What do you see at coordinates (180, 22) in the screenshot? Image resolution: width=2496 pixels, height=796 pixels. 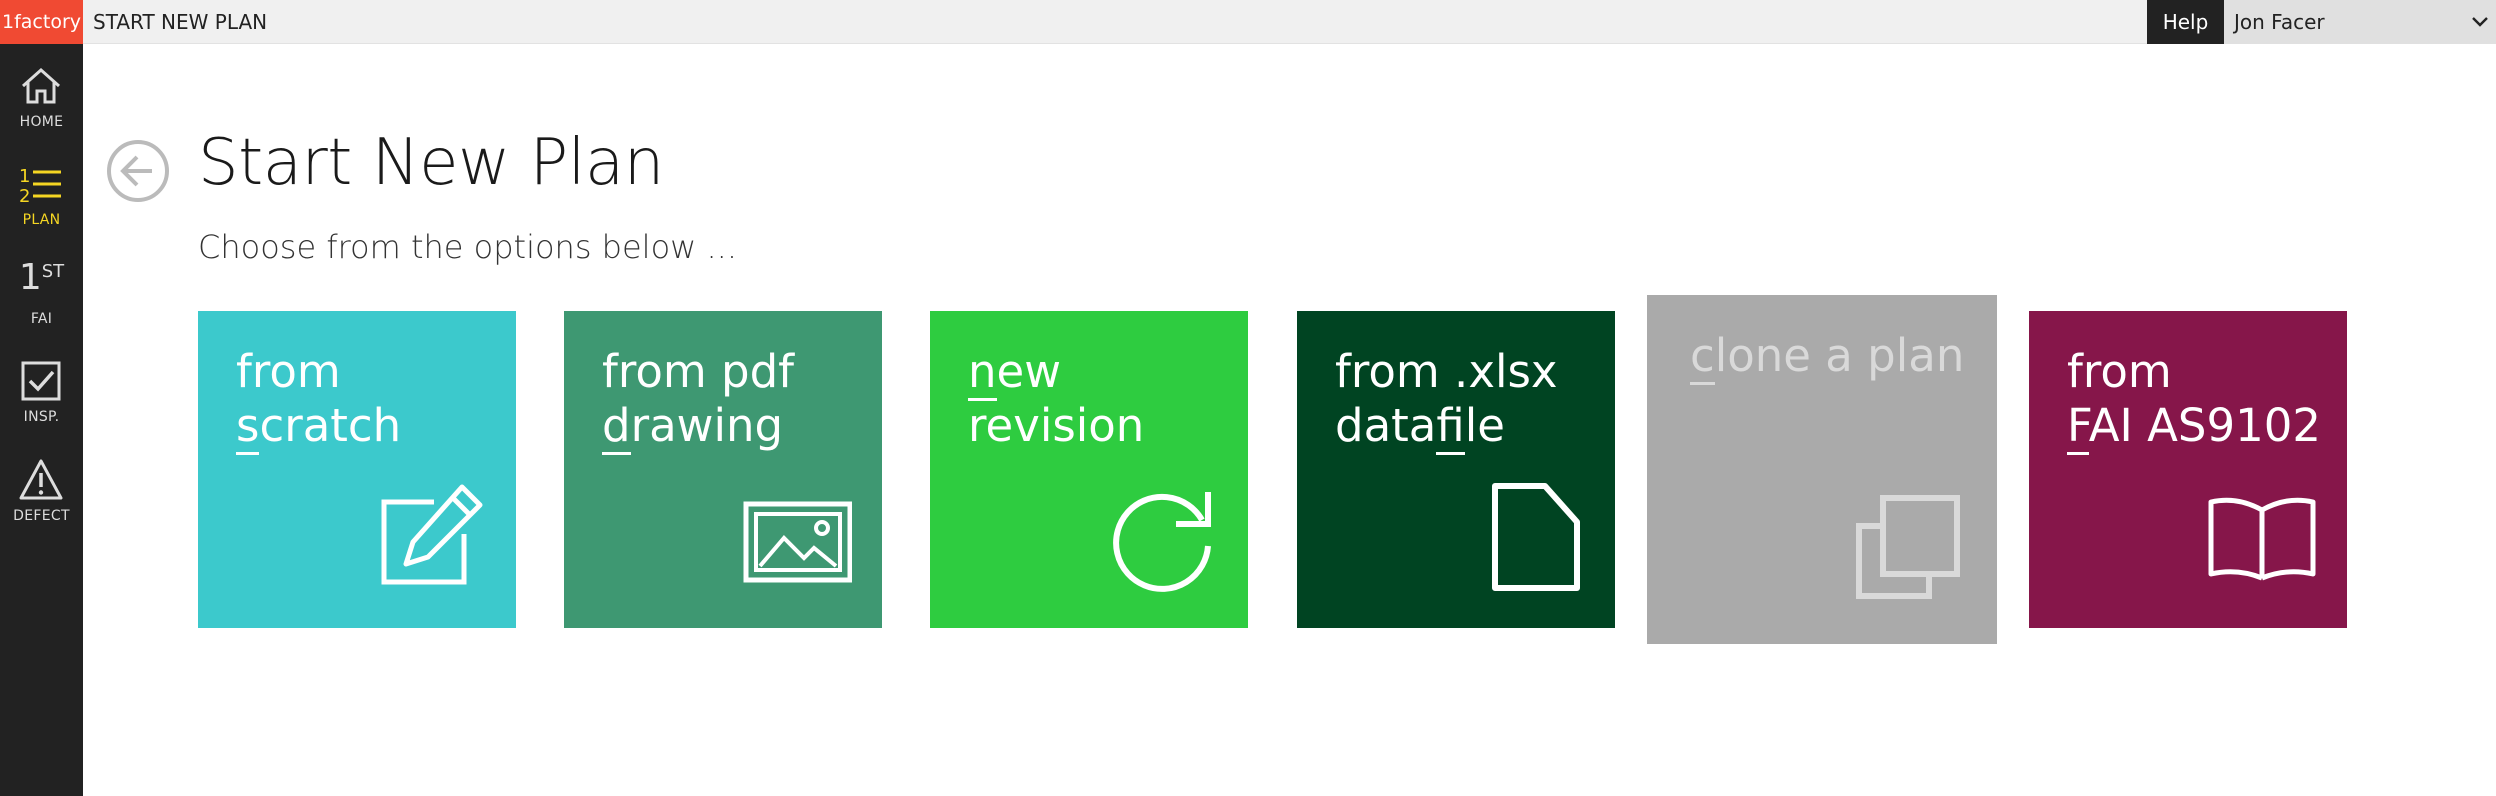 I see `page-label: START NEW PLAN` at bounding box center [180, 22].